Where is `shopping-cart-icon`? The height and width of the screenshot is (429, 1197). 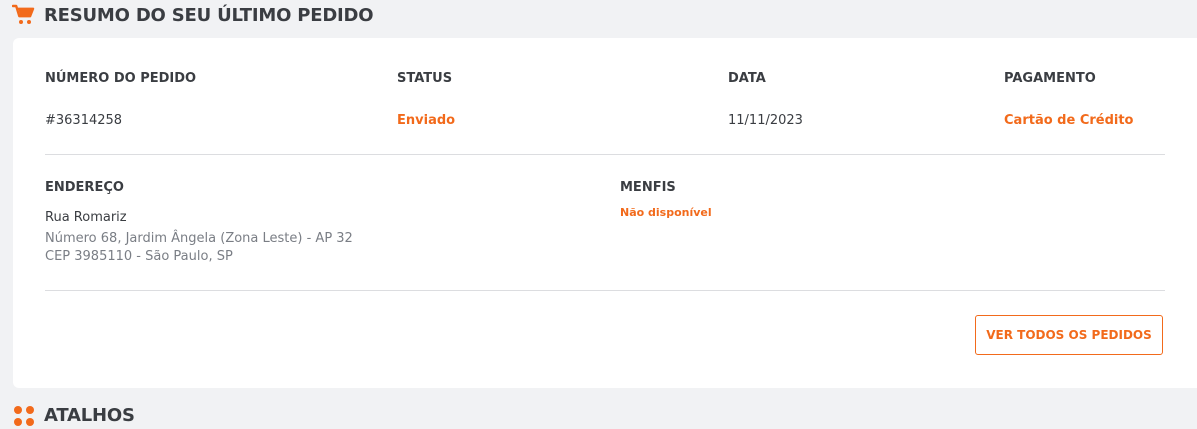 shopping-cart-icon is located at coordinates (24, 15).